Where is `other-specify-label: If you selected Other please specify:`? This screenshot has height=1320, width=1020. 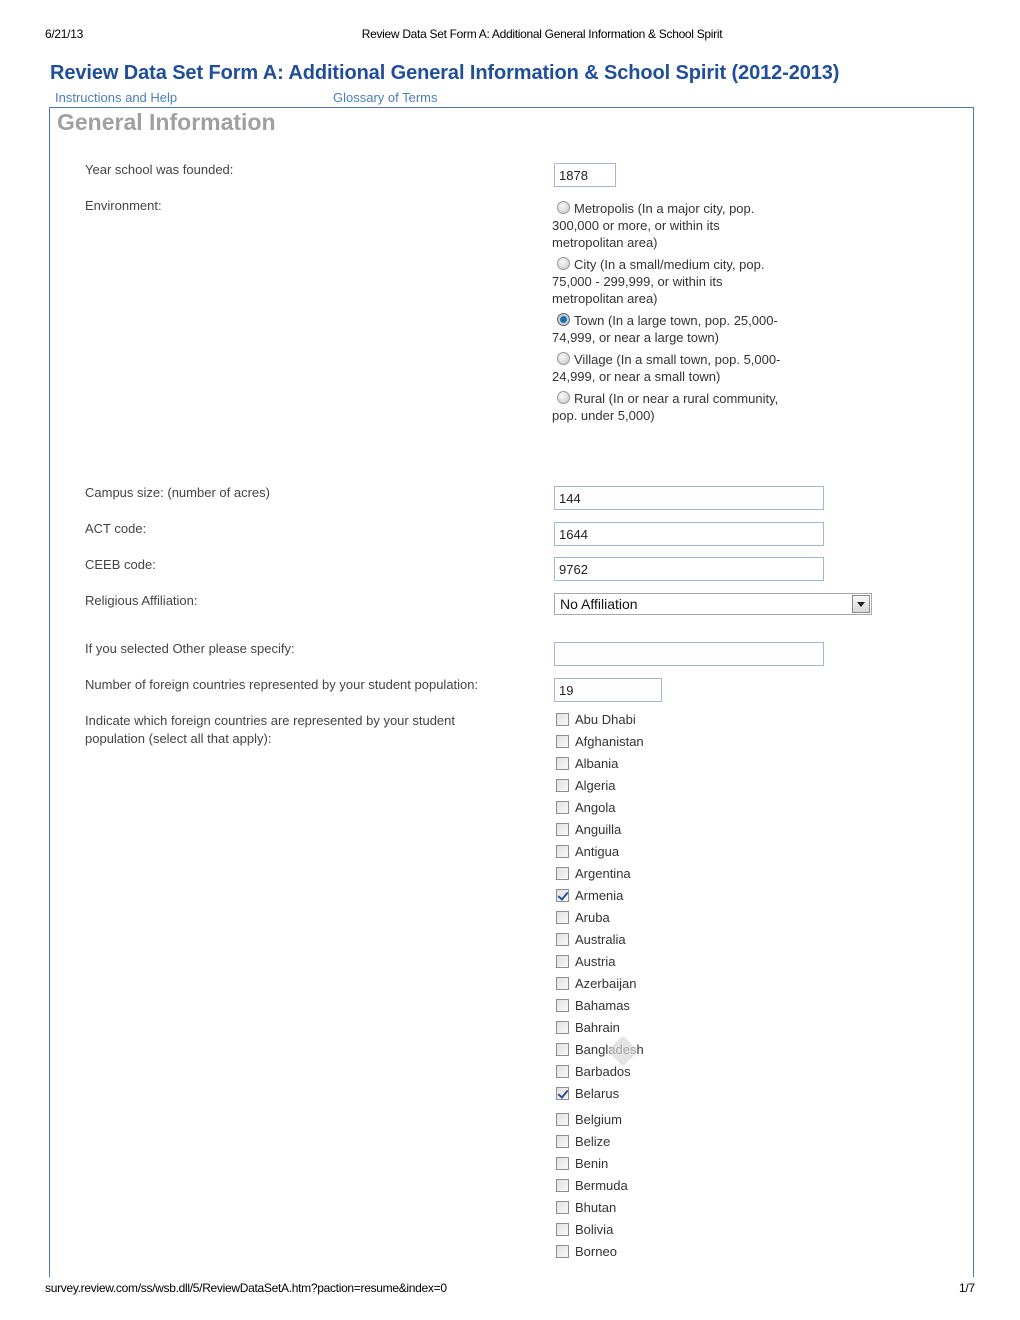
other-specify-label: If you selected Other please specify: is located at coordinates (190, 648).